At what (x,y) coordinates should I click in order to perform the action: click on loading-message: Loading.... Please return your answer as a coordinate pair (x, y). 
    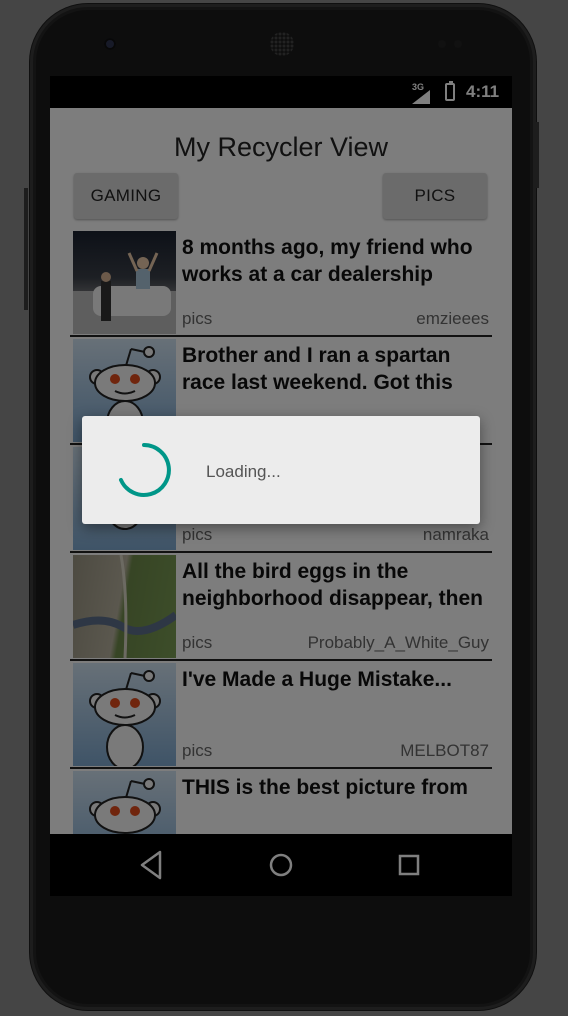
    Looking at the image, I should click on (243, 471).